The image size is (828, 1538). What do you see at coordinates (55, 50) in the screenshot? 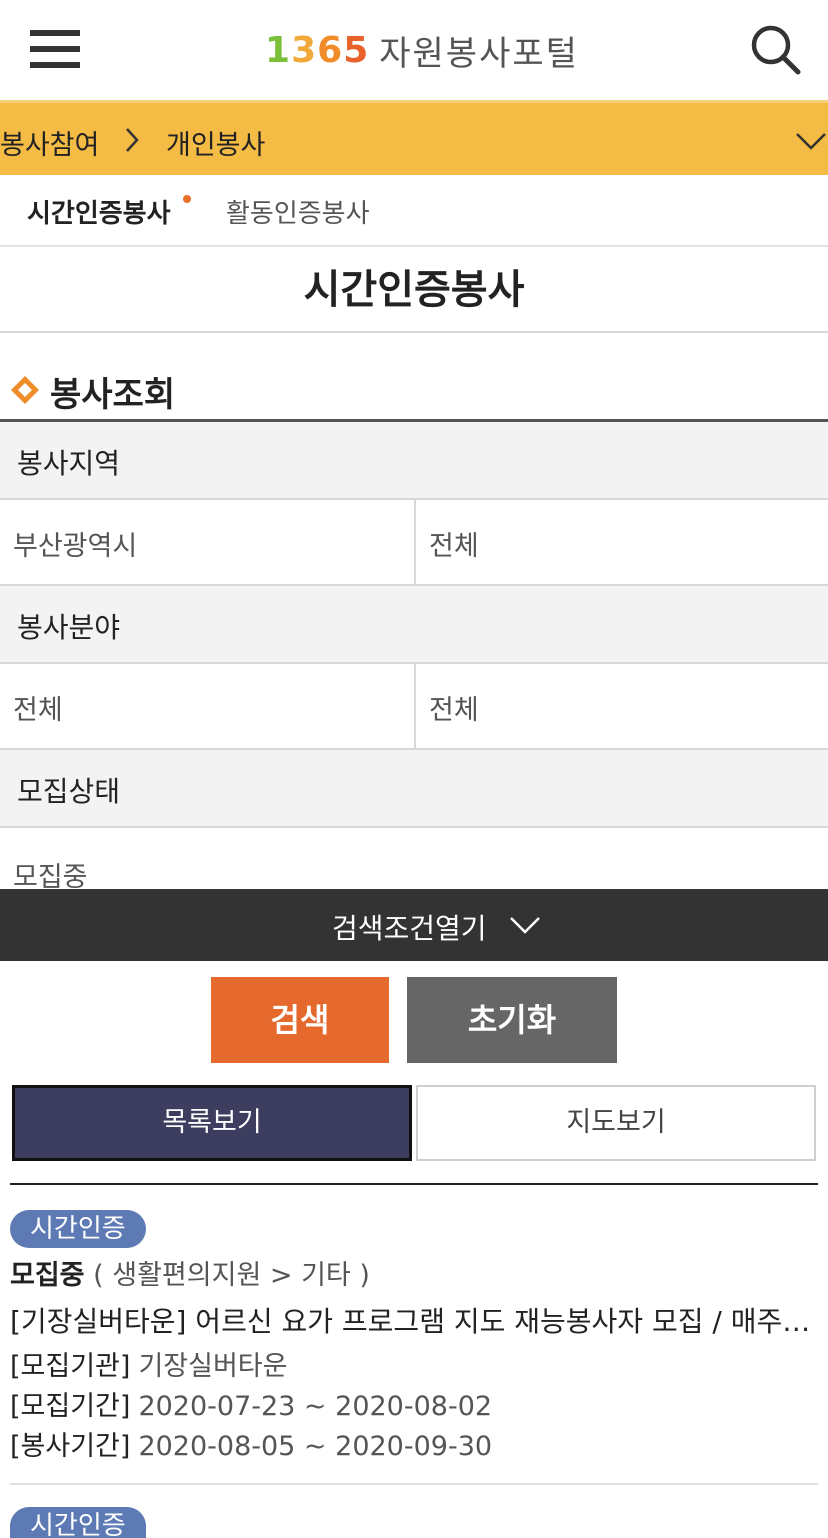
I see `hamburger-menu-icon` at bounding box center [55, 50].